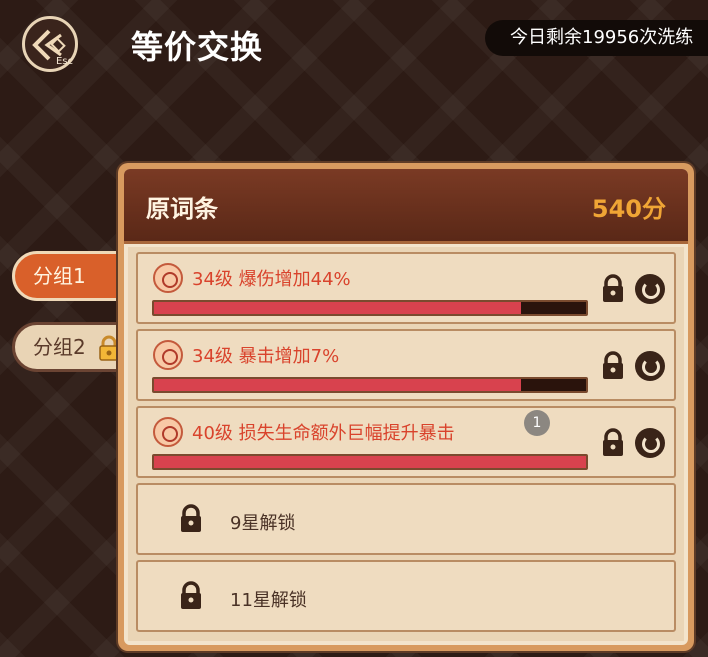 This screenshot has height=657, width=708. I want to click on esc-label: Esc, so click(64, 61).